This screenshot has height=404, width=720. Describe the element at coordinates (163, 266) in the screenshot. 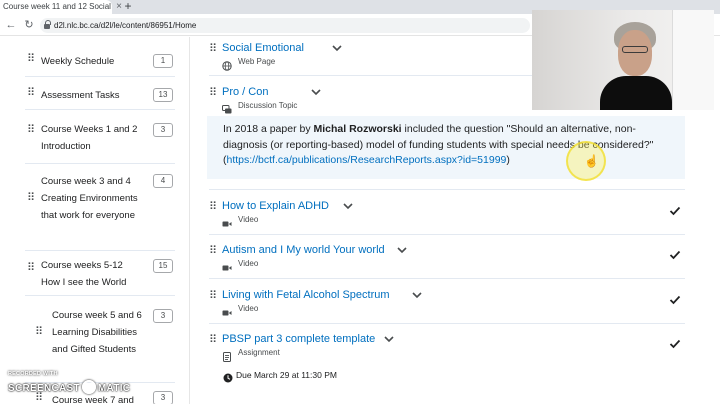

I see `sidebar-item-count: 15` at that location.